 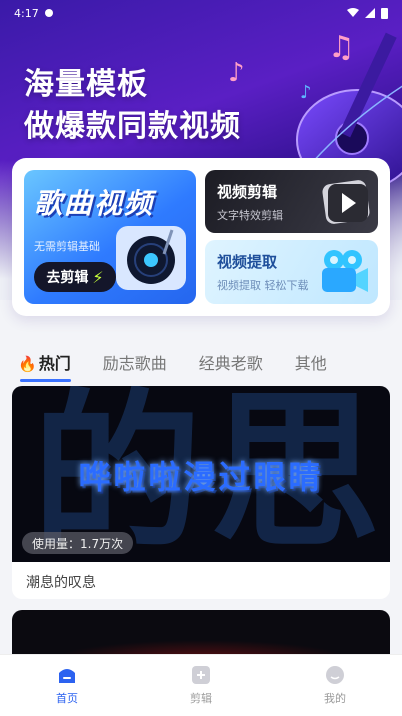 I want to click on go-edit-button: 去剪辑 ⚡, so click(x=75, y=277).